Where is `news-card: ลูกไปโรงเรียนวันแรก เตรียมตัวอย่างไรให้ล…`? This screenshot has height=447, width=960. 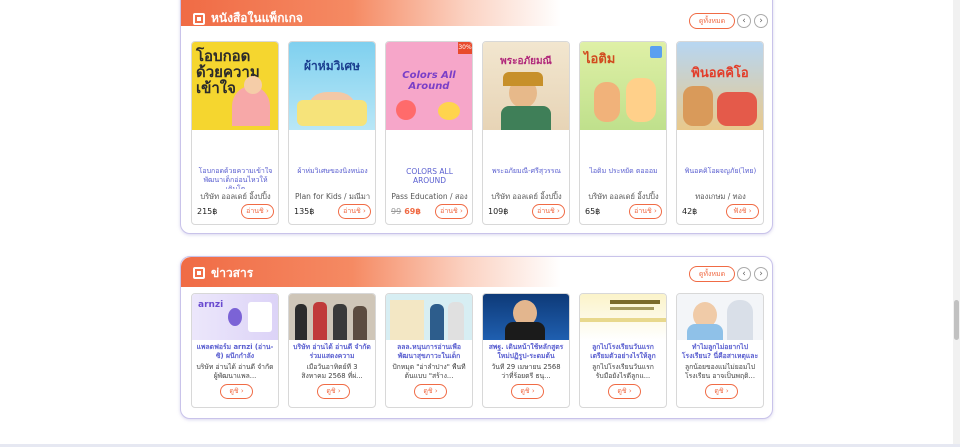 news-card: ลูกไปโรงเรียนวันแรก เตรียมตัวอย่างไรให้ล… is located at coordinates (623, 350).